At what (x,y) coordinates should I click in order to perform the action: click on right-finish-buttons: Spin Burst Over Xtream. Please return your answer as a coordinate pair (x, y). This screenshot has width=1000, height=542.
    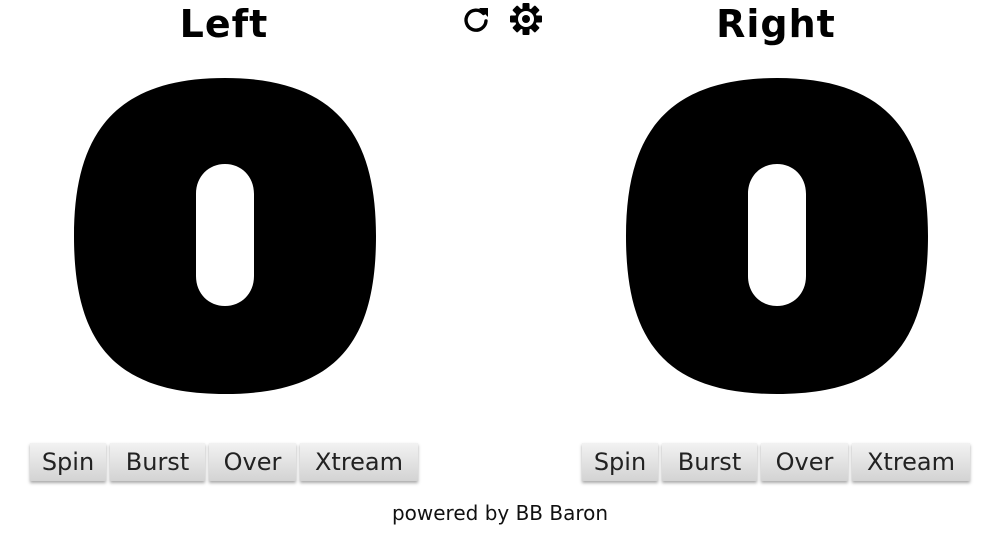
    Looking at the image, I should click on (776, 462).